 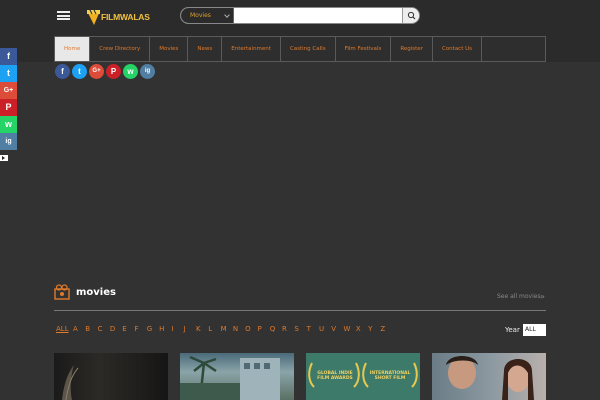 What do you see at coordinates (140, 329) in the screenshot?
I see `letter-filter-f: F` at bounding box center [140, 329].